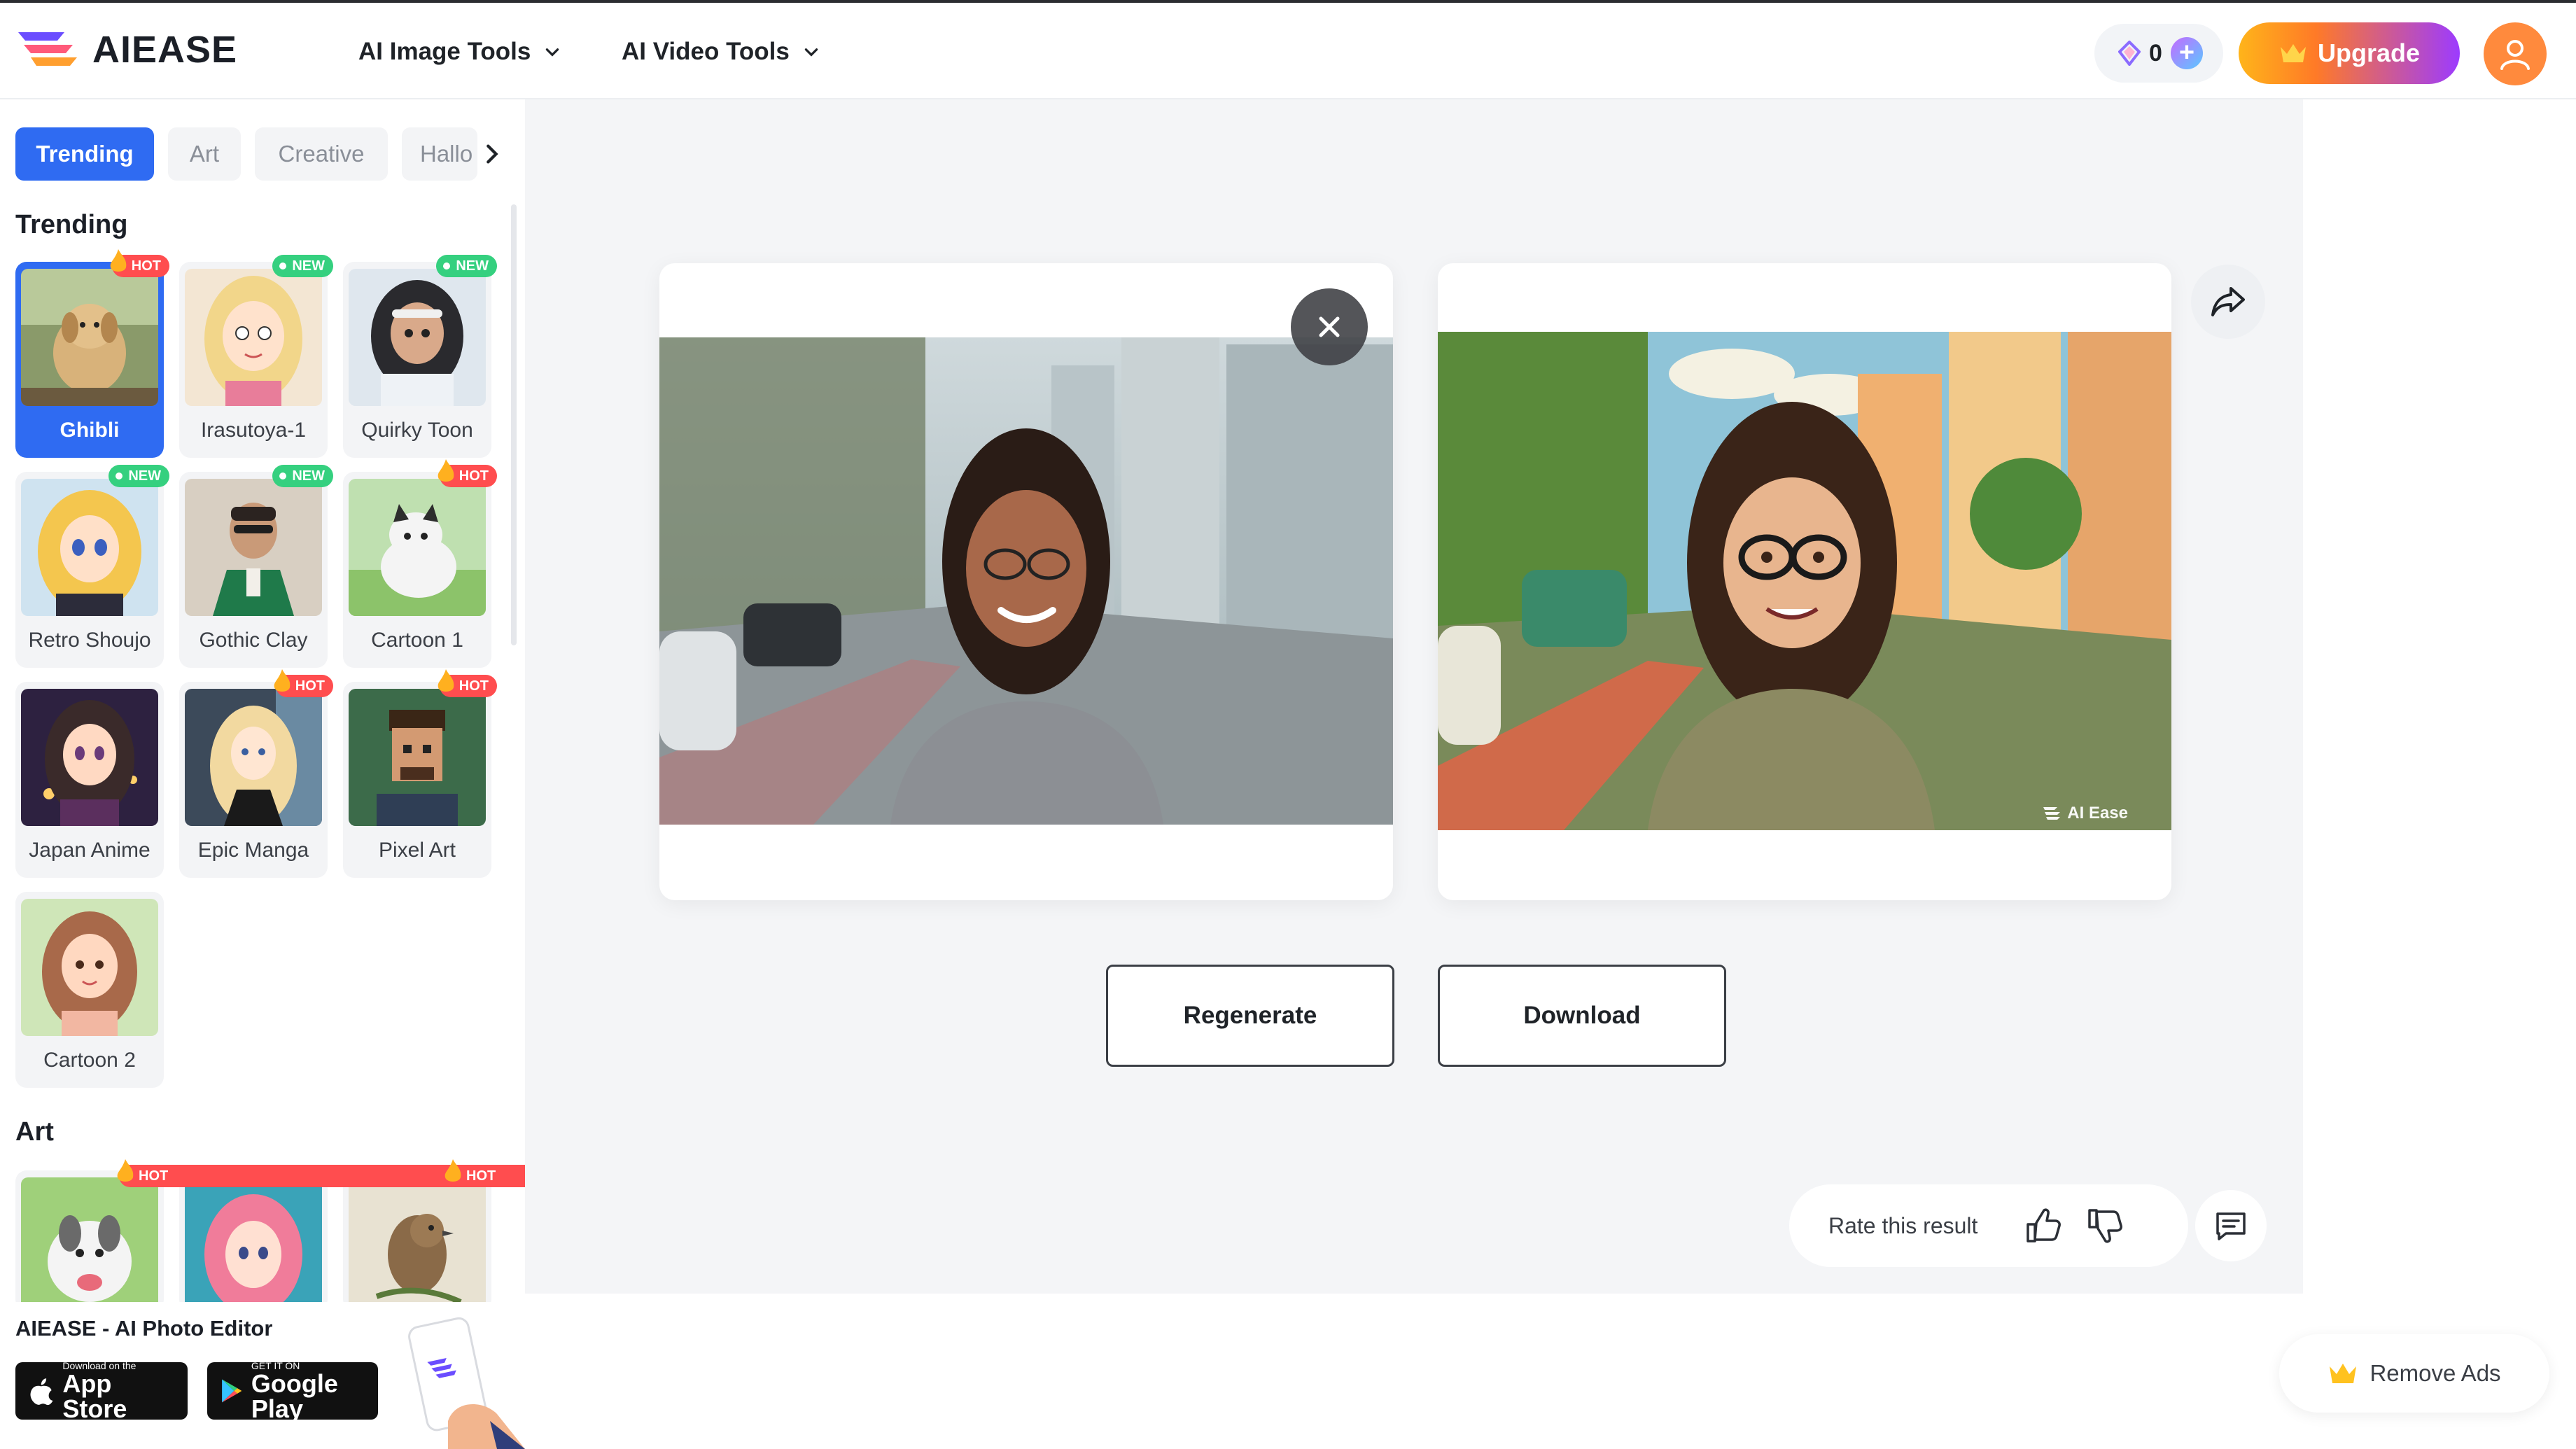 This screenshot has width=2576, height=1449. Describe the element at coordinates (2435, 1373) in the screenshot. I see `remove-ads-label: Remove Ads` at that location.